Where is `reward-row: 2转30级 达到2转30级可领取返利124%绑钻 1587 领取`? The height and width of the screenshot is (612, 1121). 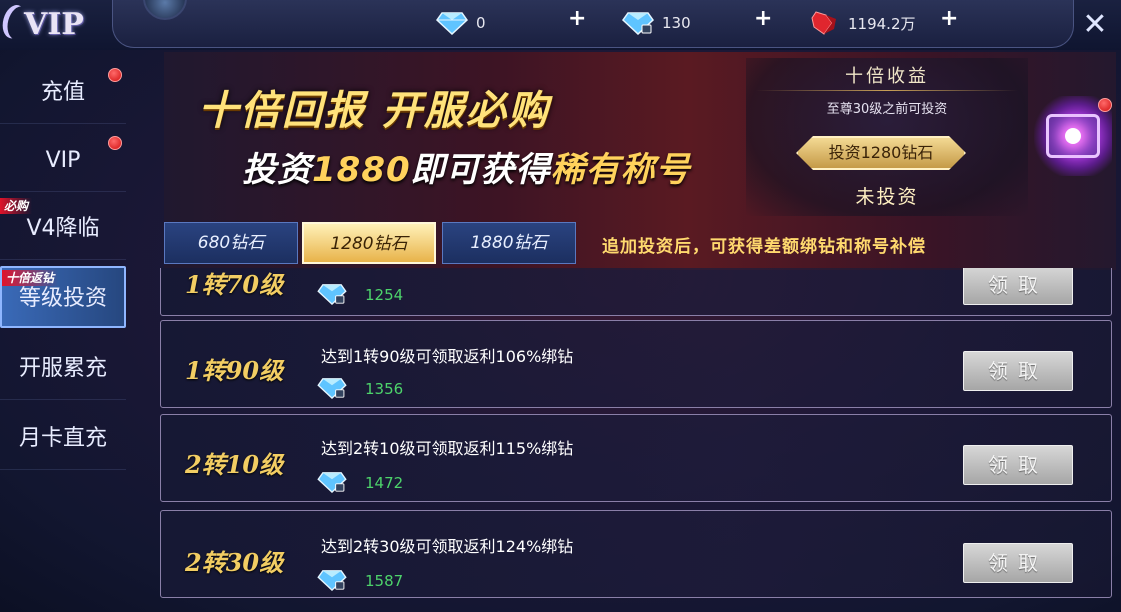
reward-row: 2转30级 达到2转30级可领取返利124%绑钻 1587 领取 is located at coordinates (636, 554).